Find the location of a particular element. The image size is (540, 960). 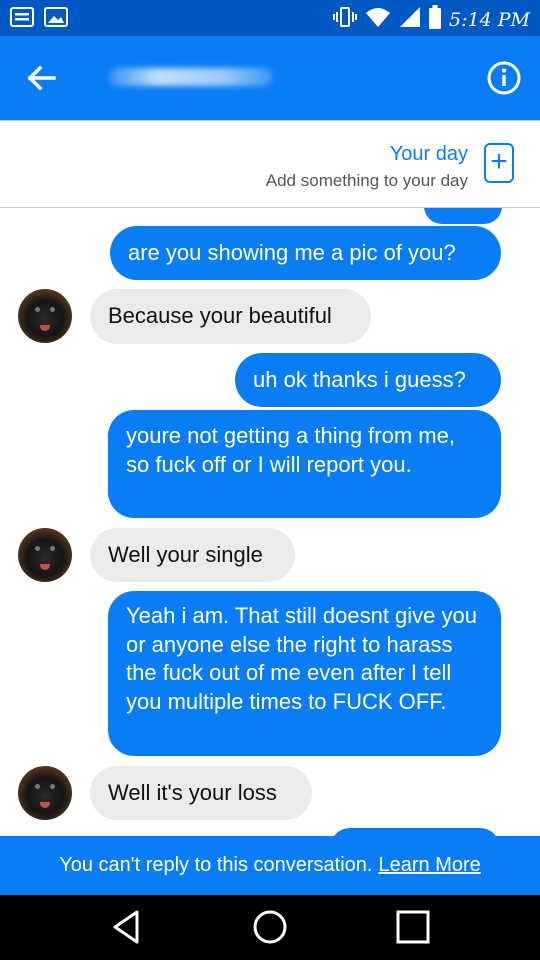

signal-icon is located at coordinates (410, 19).